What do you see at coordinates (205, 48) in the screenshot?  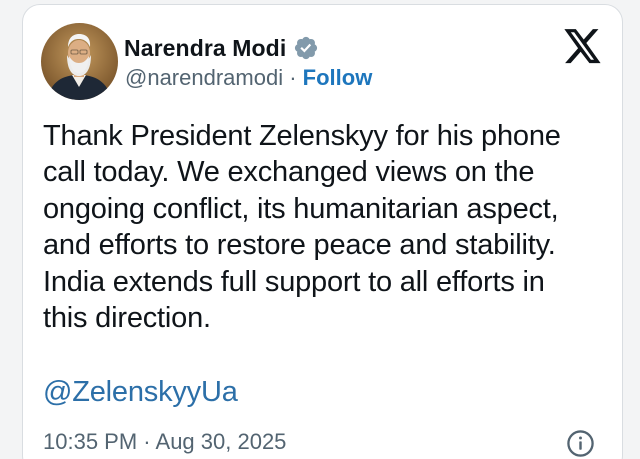 I see `author-name: Narendra Modi` at bounding box center [205, 48].